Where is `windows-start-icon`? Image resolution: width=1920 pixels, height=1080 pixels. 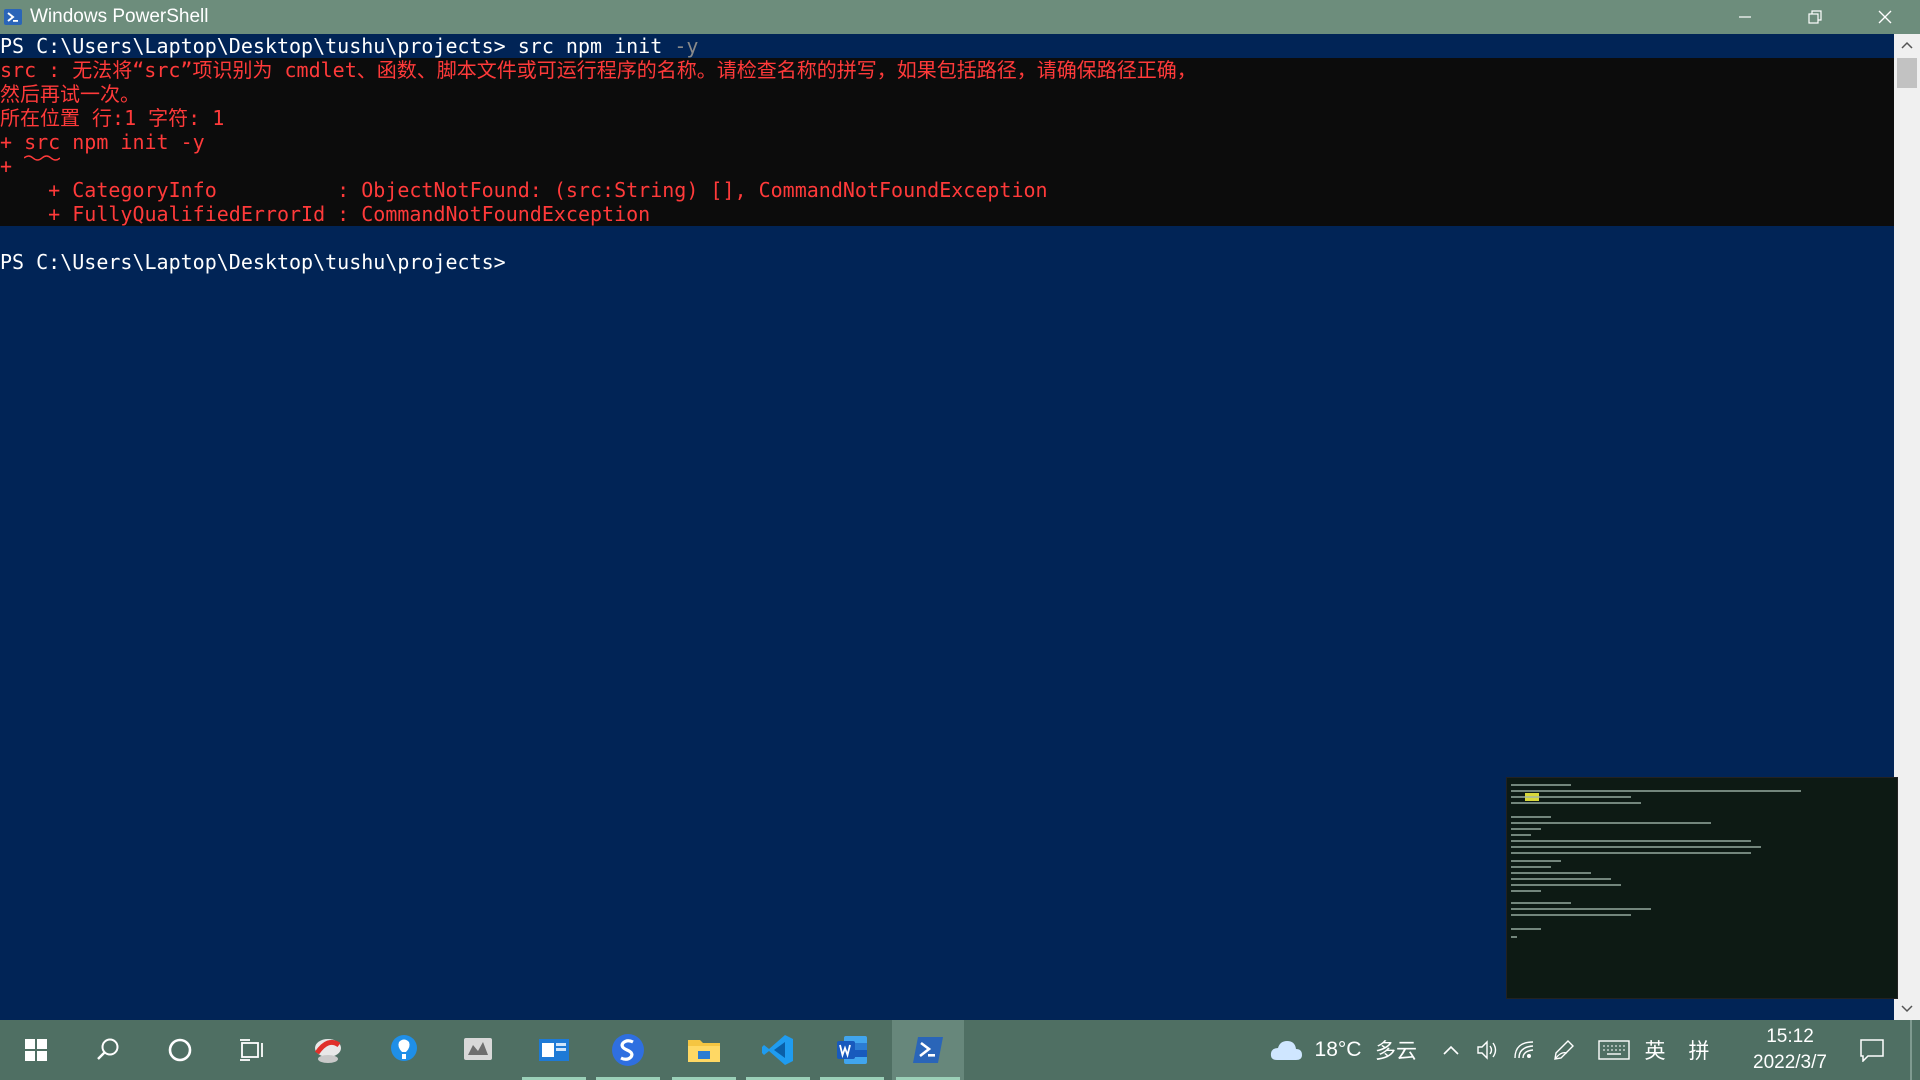
windows-start-icon is located at coordinates (36, 1050).